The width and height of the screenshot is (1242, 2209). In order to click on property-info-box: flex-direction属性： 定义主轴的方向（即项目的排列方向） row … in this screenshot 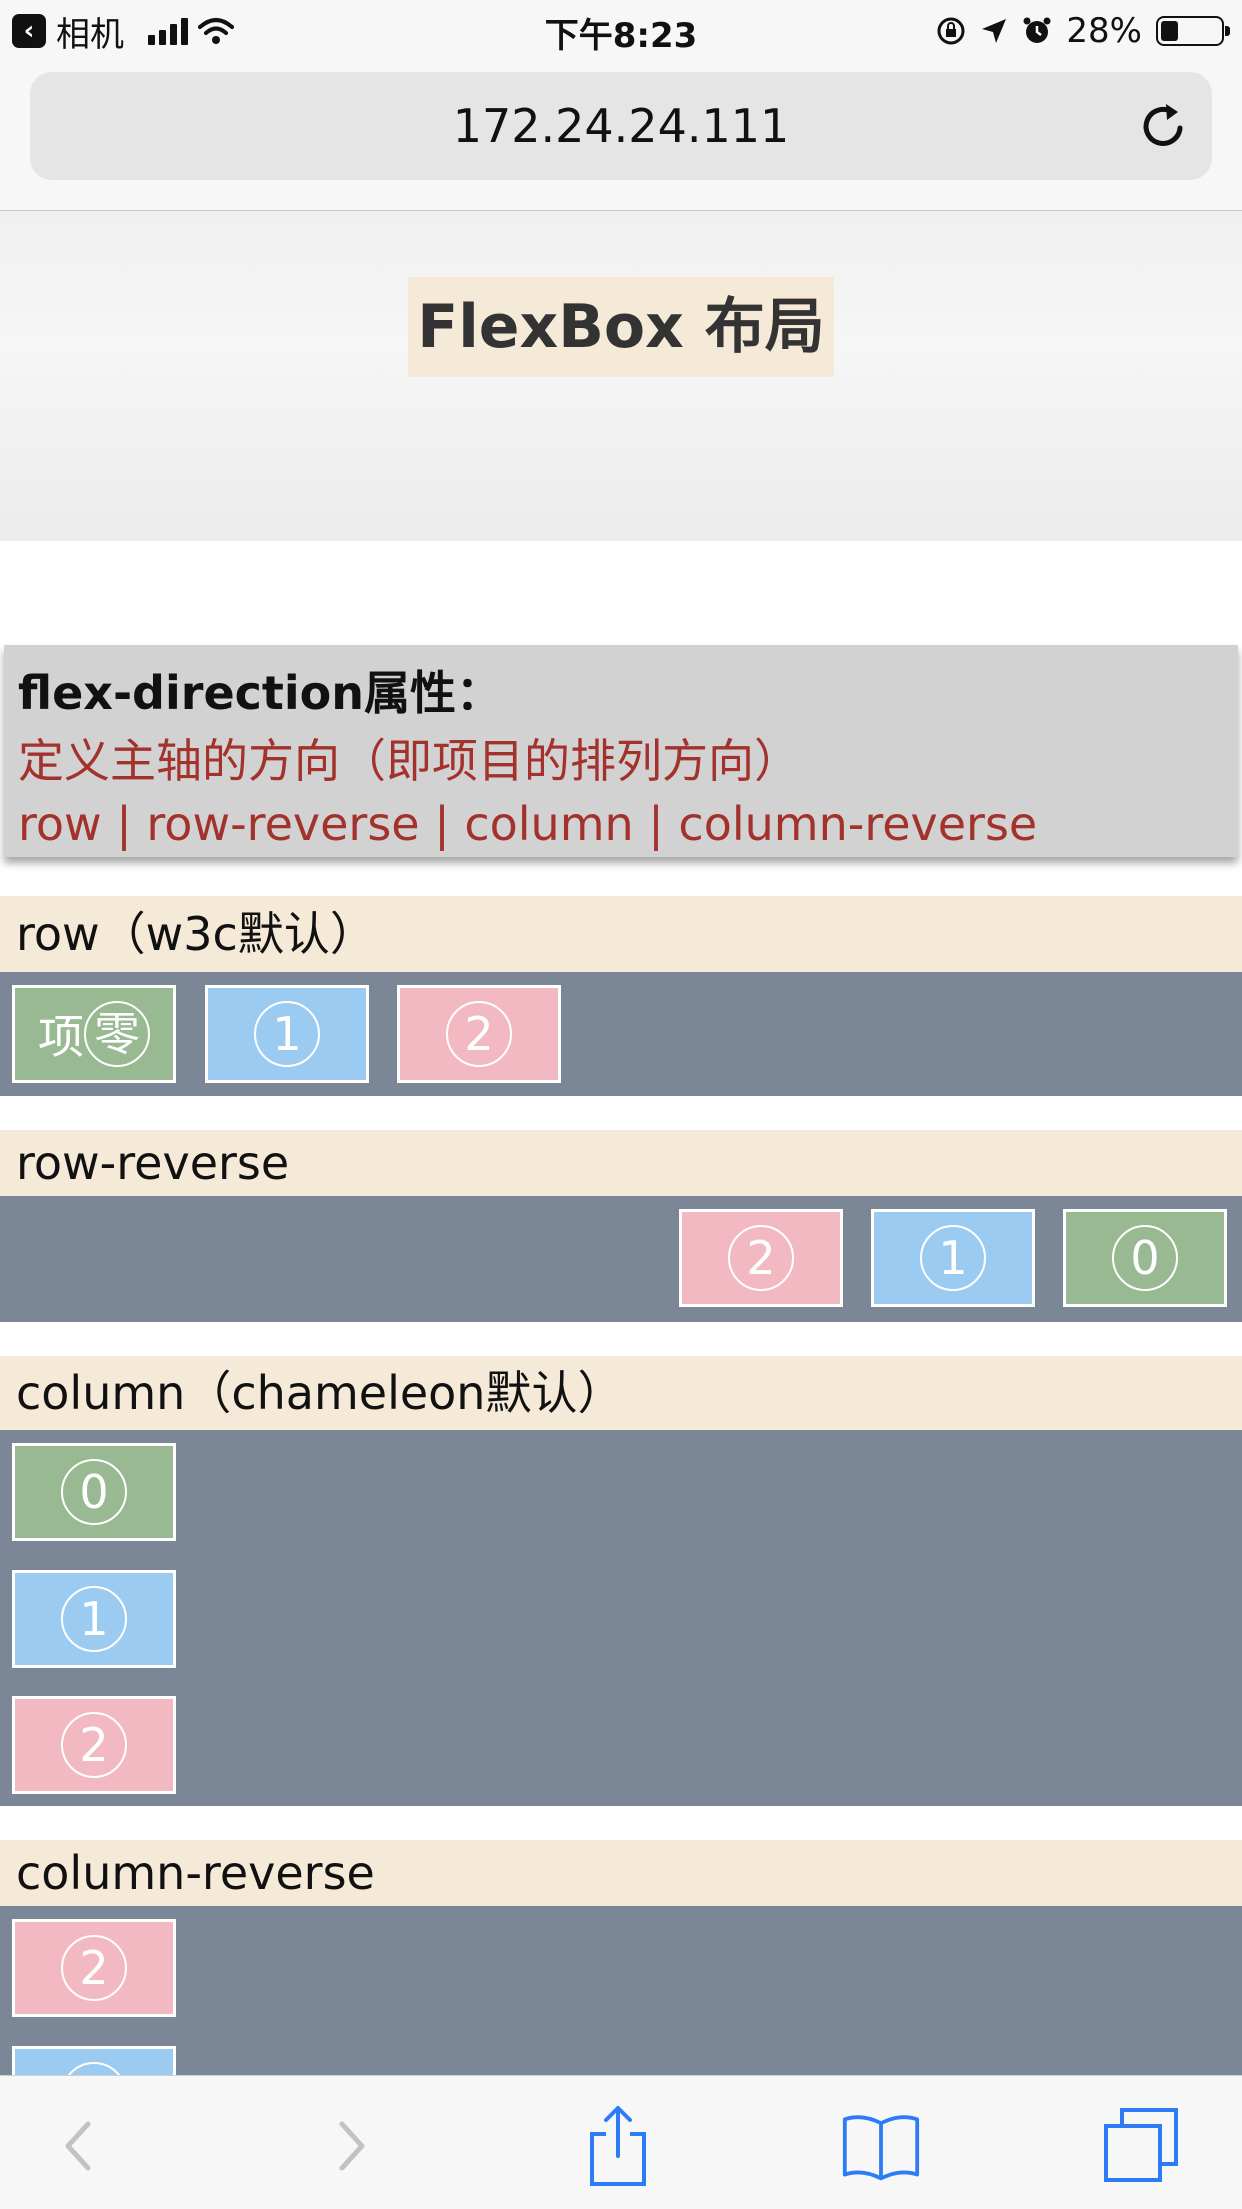, I will do `click(621, 751)`.